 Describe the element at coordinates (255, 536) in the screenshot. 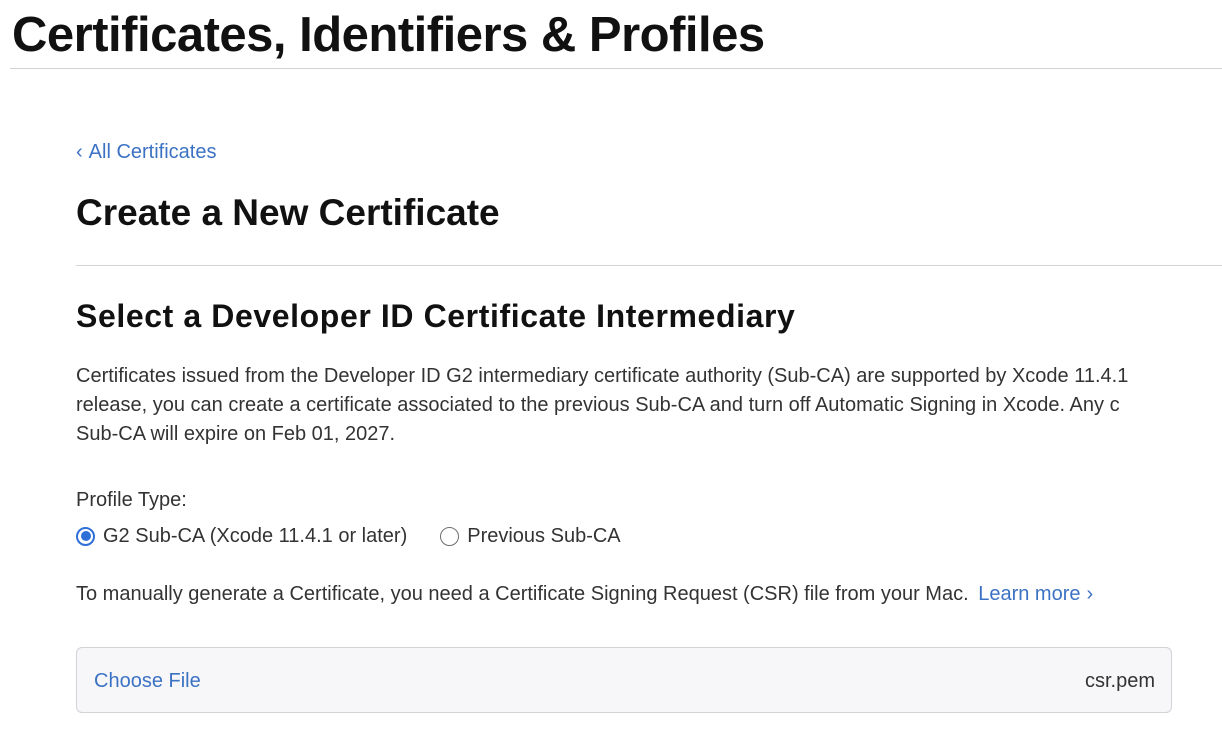

I see `radio-label-g2-sub-ca: G2 Sub-CA (Xcode 11.4.1 or later)` at that location.